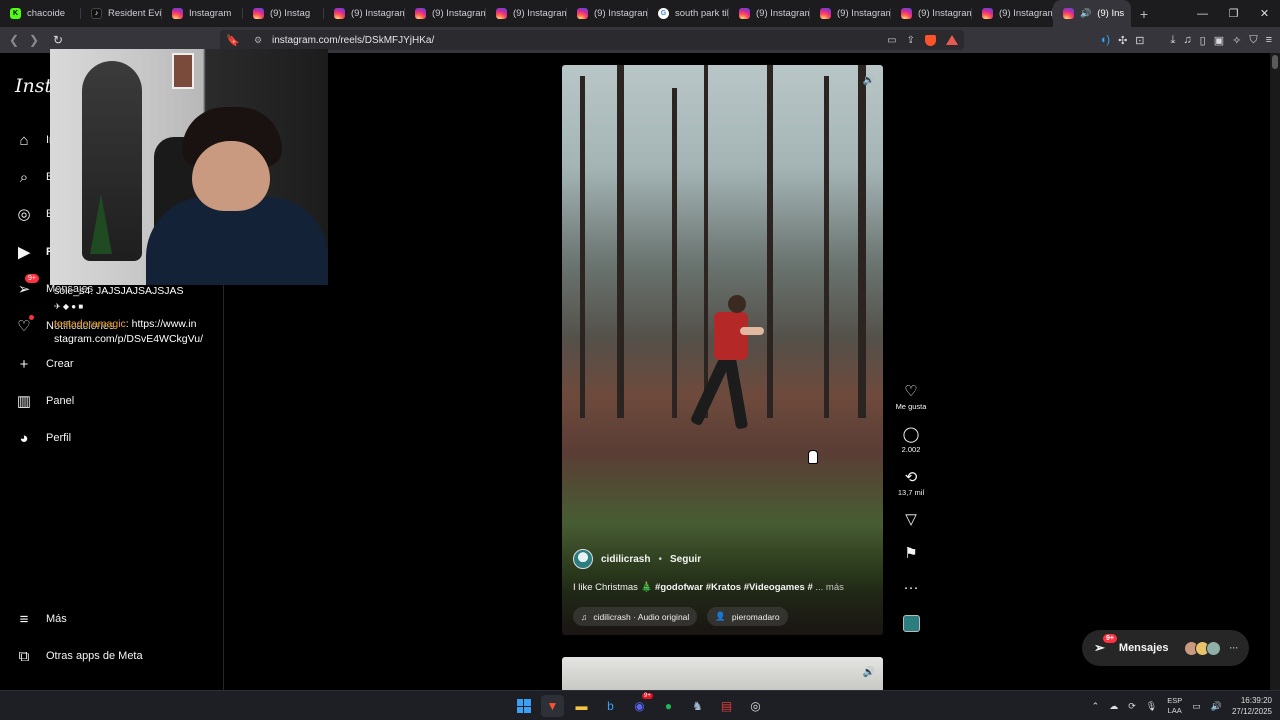  What do you see at coordinates (1269, 40) in the screenshot?
I see `menu-icon: ≡` at bounding box center [1269, 40].